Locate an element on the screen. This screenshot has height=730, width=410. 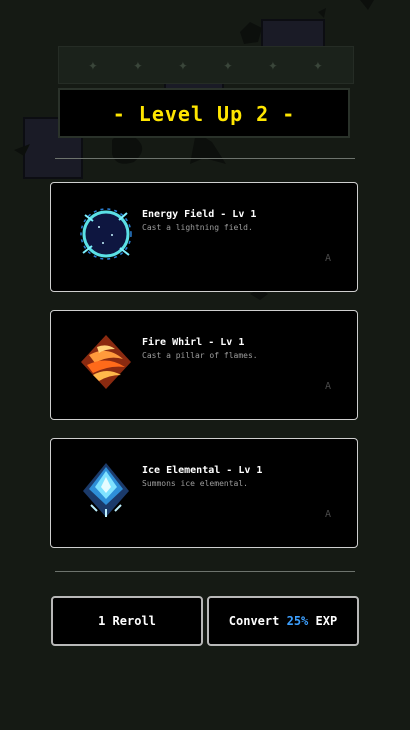
choice-name: Energy Field - Lv 1 is located at coordinates (199, 214).